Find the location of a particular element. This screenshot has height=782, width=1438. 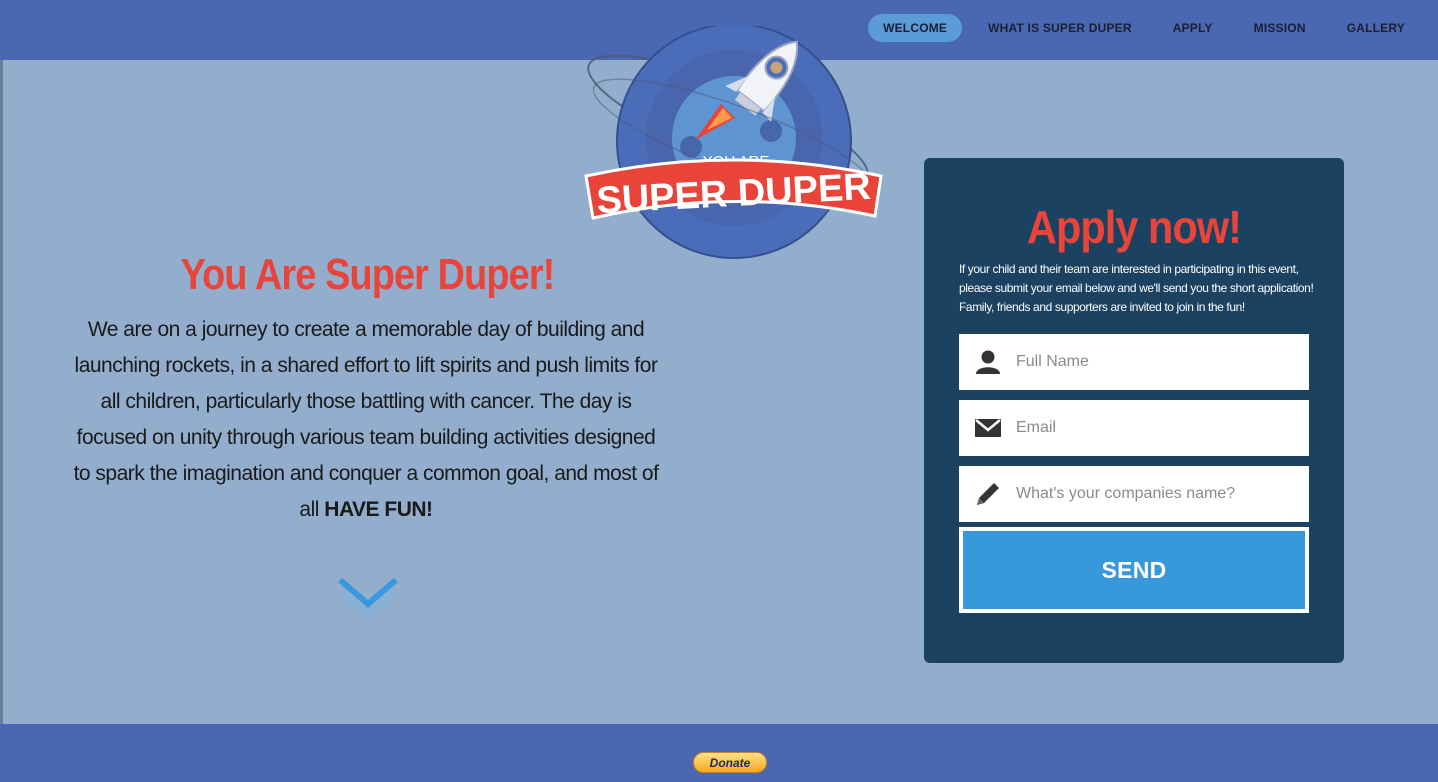

hero-have-fun-emphasis: HAVE FUN! is located at coordinates (378, 509).